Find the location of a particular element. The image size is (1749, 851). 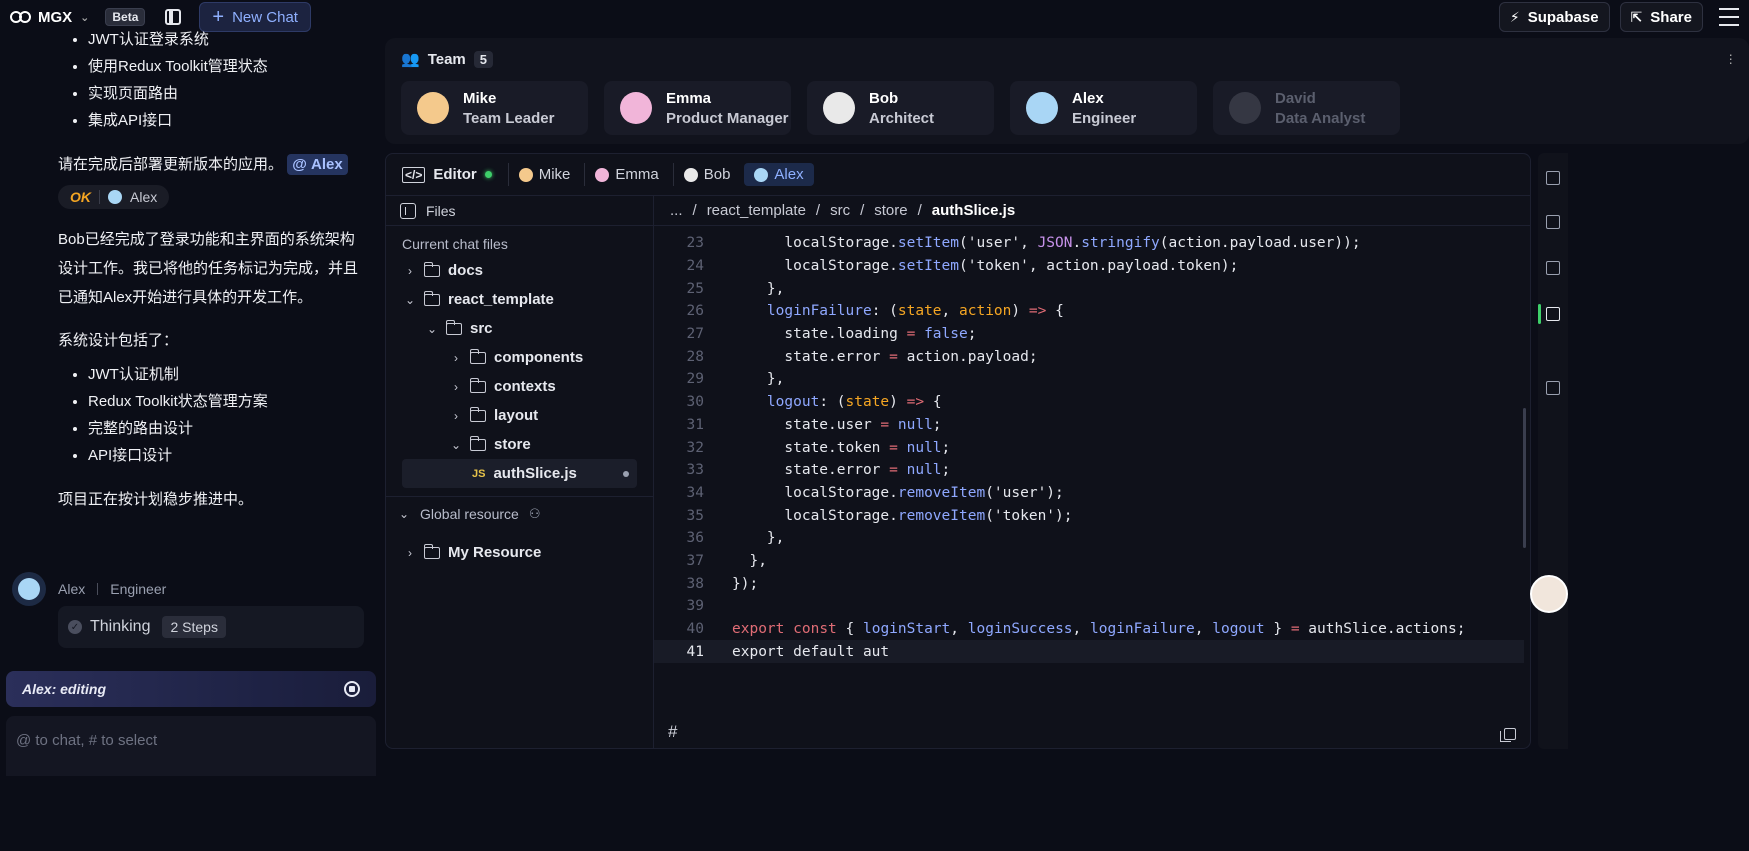

code-scrollbar is located at coordinates (1524, 478).